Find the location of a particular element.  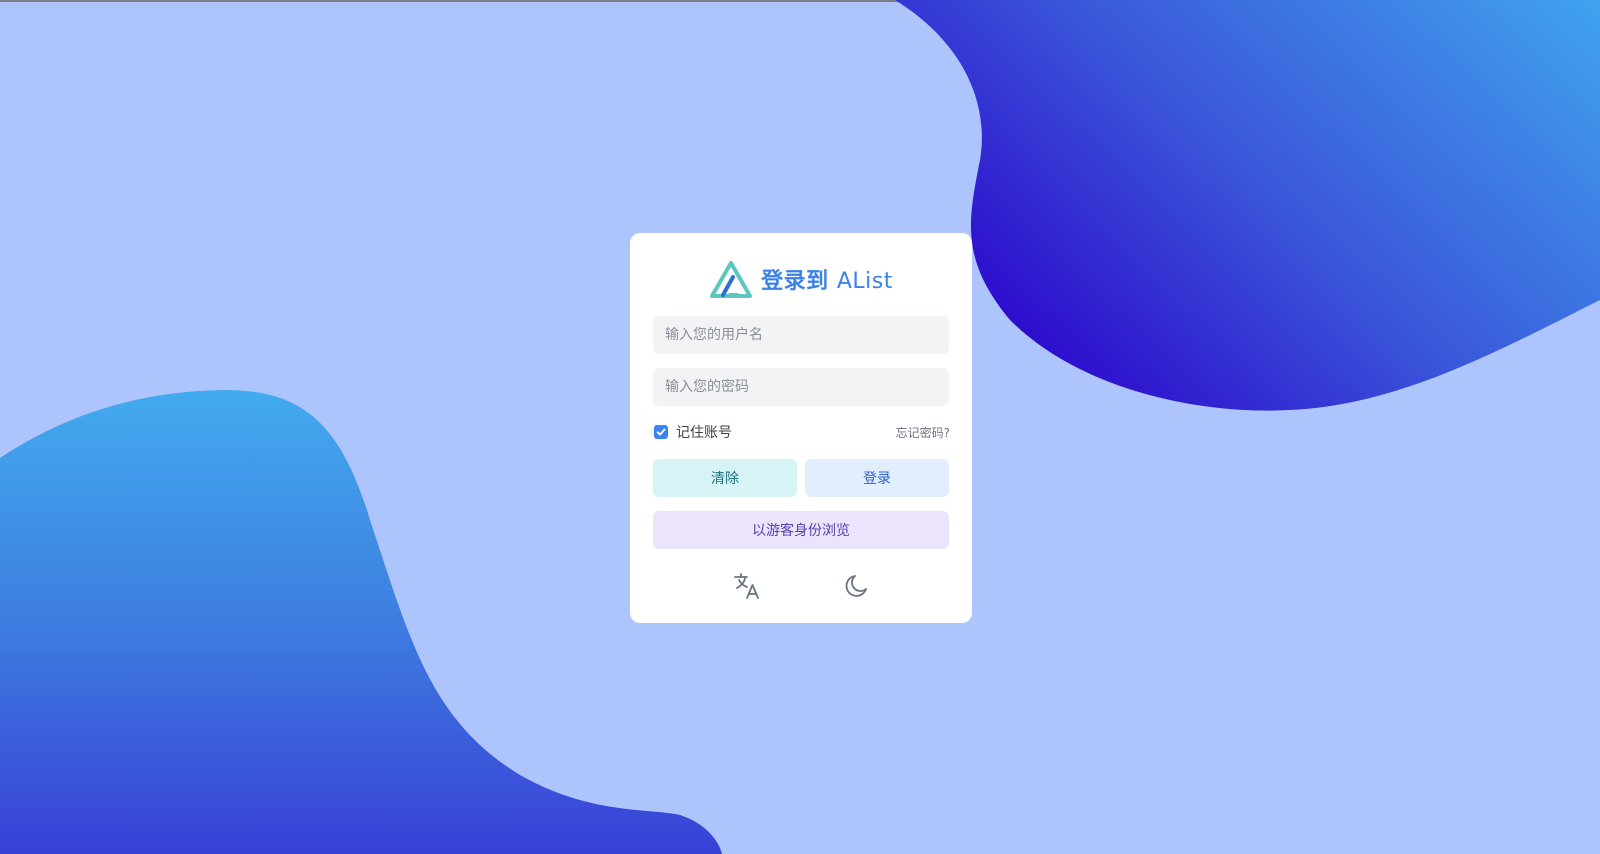

clear-button: 清除 is located at coordinates (725, 478).